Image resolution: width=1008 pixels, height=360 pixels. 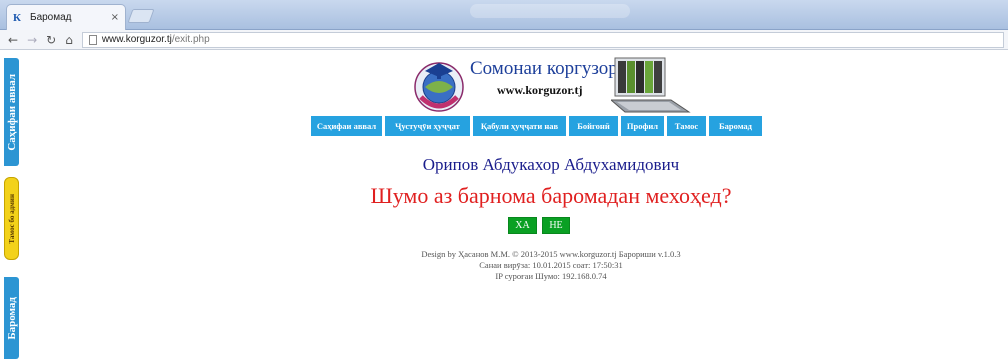 I want to click on url-host: www.korguzor.tj, so click(x=136, y=39).